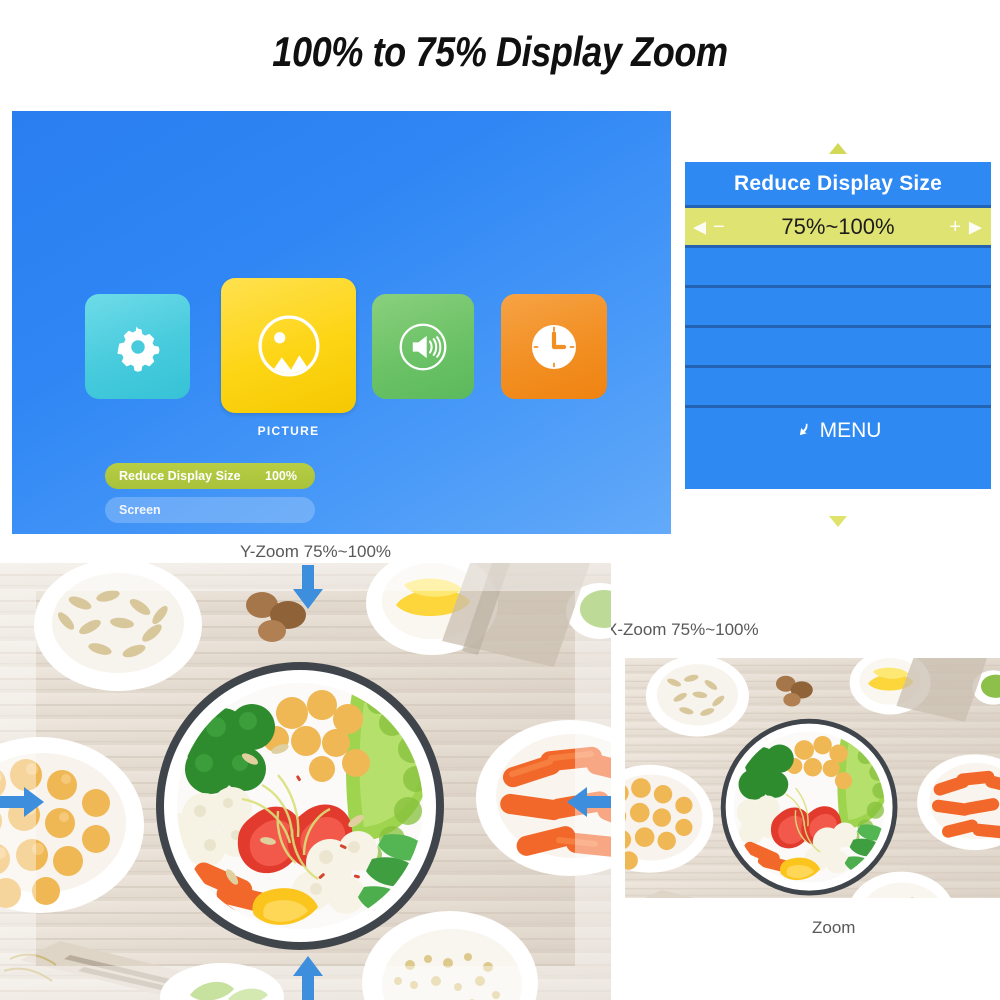 The image size is (1000, 1000). Describe the element at coordinates (316, 551) in the screenshot. I see `caption-y-zoom: Y-Zoom 75%~100%` at that location.